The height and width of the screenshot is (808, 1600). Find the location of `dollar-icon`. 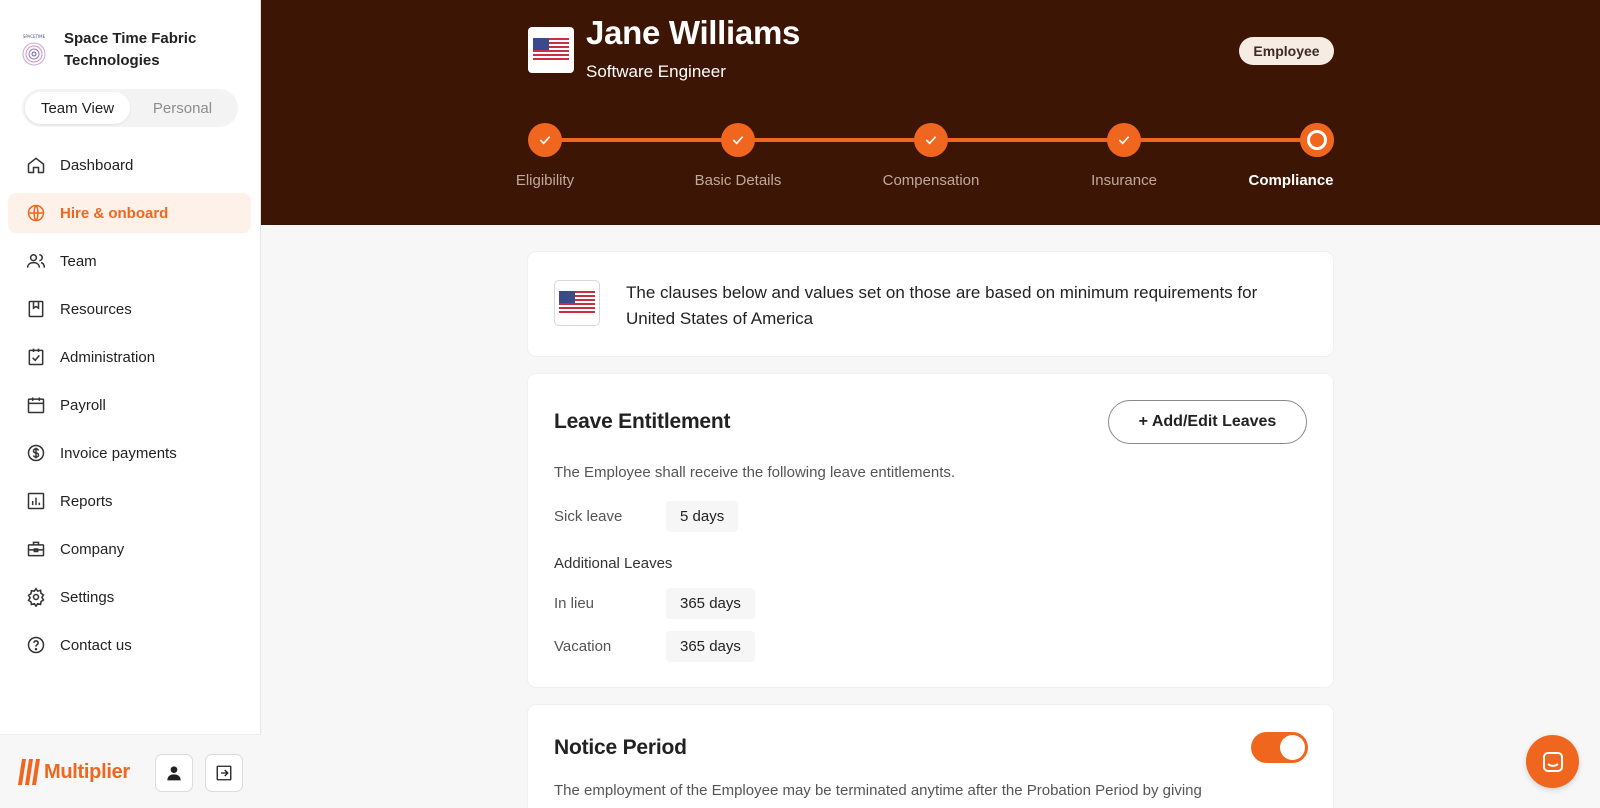

dollar-icon is located at coordinates (36, 453).